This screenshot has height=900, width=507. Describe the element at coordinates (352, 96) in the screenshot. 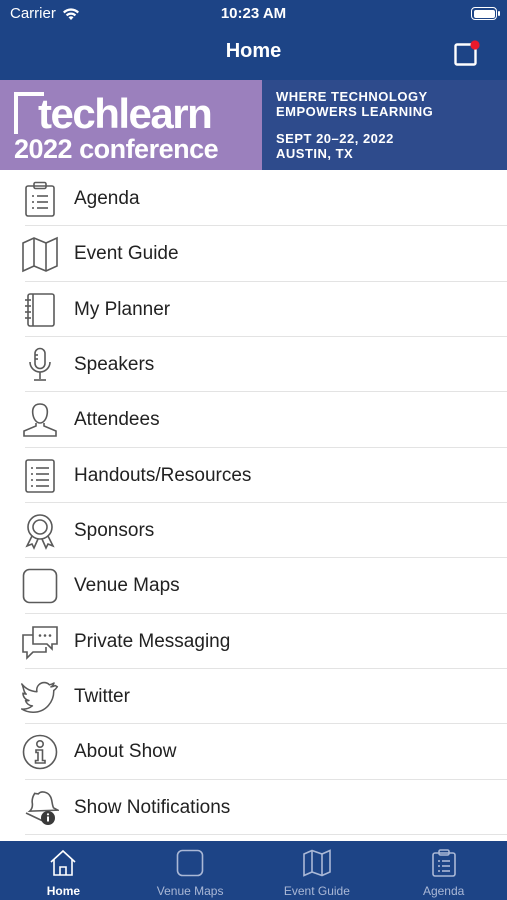

I see `banner-tagline-1: WHERE TECHNOLOGY` at that location.